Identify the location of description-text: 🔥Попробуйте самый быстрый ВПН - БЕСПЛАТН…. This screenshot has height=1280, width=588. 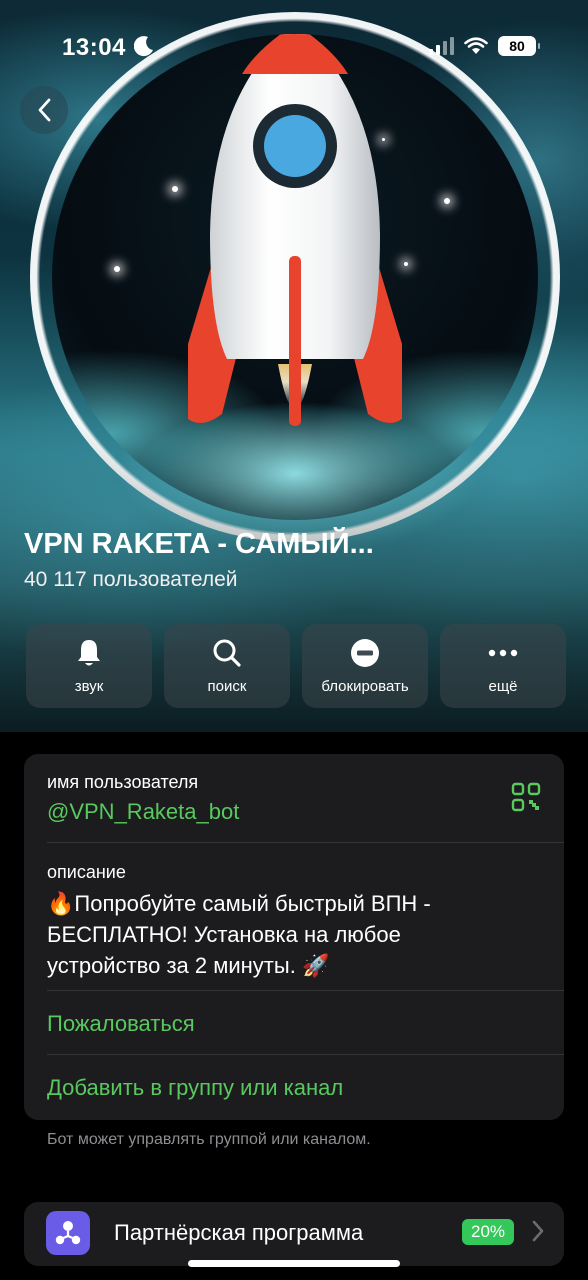
(305, 934).